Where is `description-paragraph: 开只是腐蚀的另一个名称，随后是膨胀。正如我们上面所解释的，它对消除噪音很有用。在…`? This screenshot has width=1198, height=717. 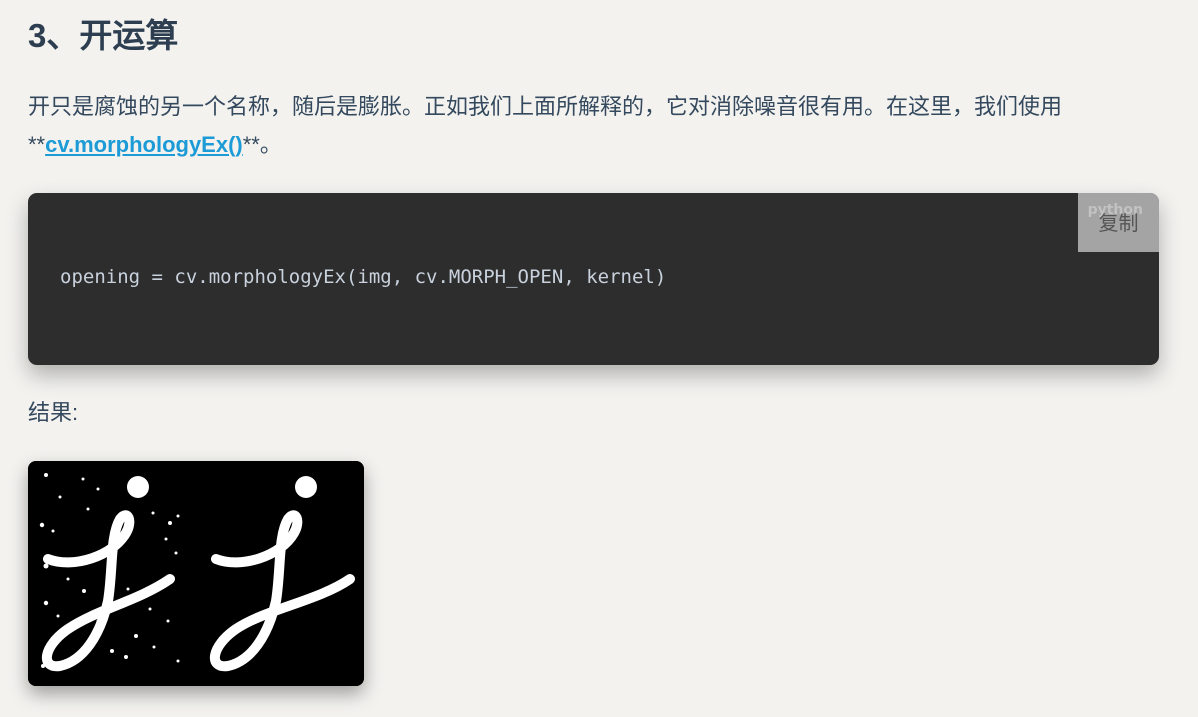 description-paragraph: 开只是腐蚀的另一个名称，随后是膨胀。正如我们上面所解释的，它对消除噪音很有用。在… is located at coordinates (598, 126).